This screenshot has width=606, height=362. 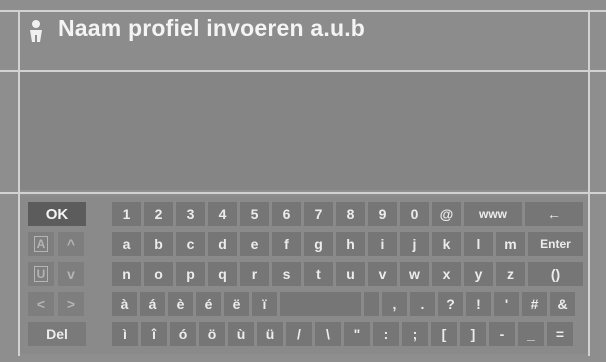 What do you see at coordinates (254, 214) in the screenshot?
I see `key-0-4: 5` at bounding box center [254, 214].